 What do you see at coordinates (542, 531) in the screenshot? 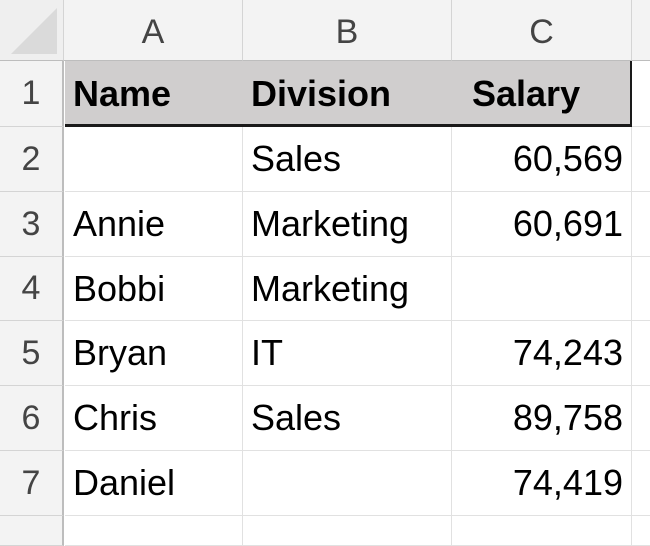
I see `cell-c8` at bounding box center [542, 531].